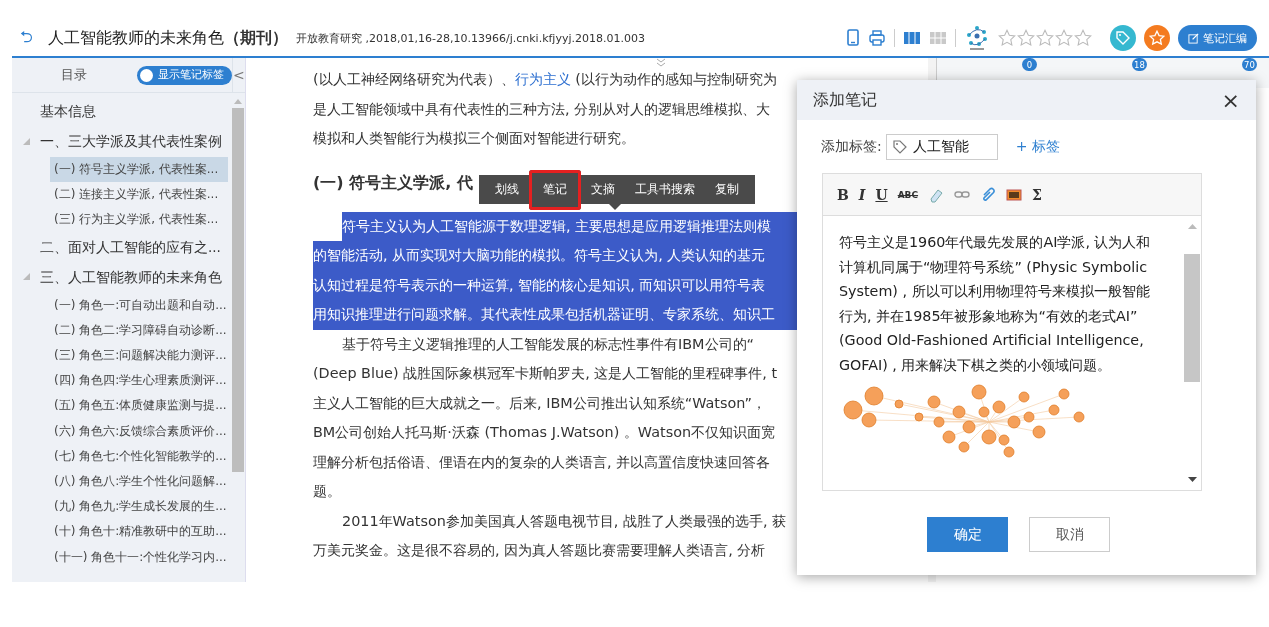 The width and height of the screenshot is (1269, 627). What do you see at coordinates (862, 194) in the screenshot?
I see `italic-button: I` at bounding box center [862, 194].